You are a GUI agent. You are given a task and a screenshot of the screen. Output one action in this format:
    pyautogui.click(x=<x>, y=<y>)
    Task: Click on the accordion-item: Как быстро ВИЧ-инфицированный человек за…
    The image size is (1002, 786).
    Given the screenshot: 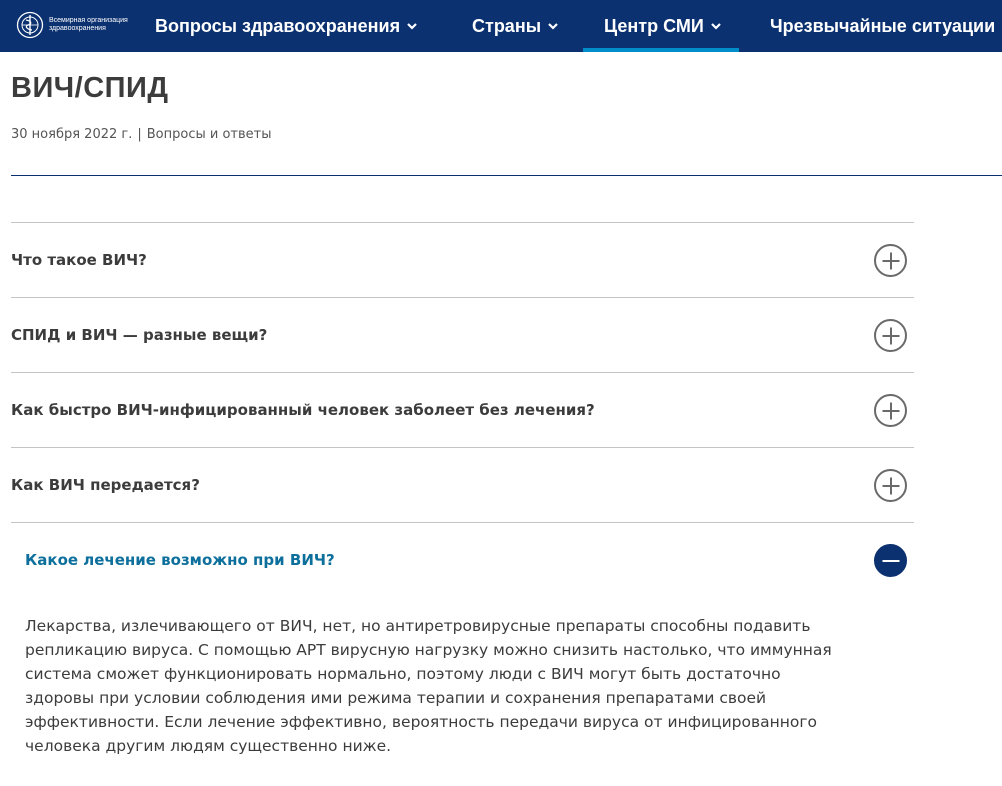 What is the action you would take?
    pyautogui.click(x=462, y=409)
    